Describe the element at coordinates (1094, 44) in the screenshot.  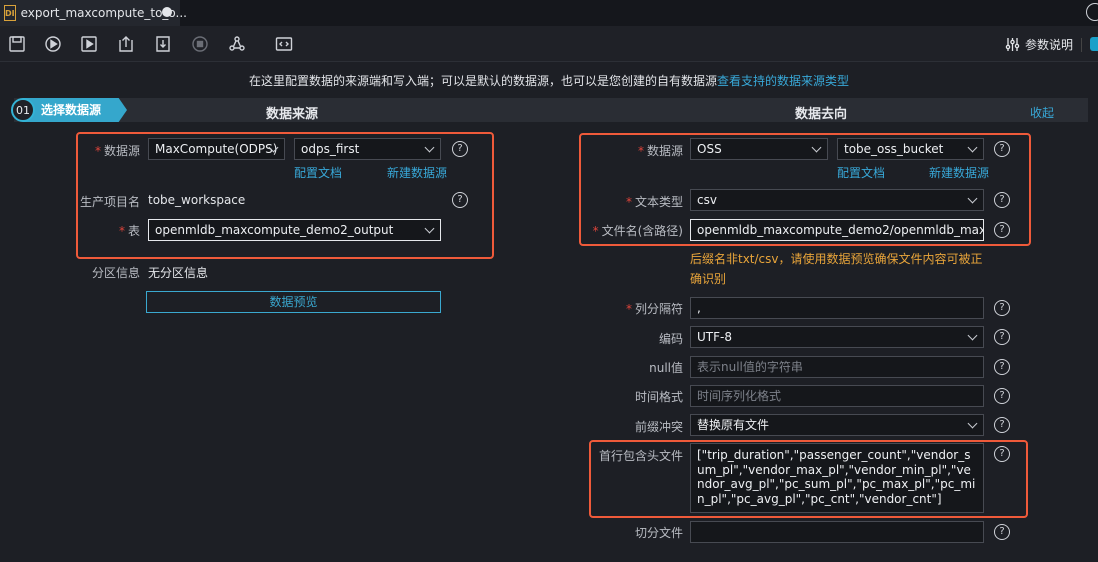
I see `panel-toggle-icon` at that location.